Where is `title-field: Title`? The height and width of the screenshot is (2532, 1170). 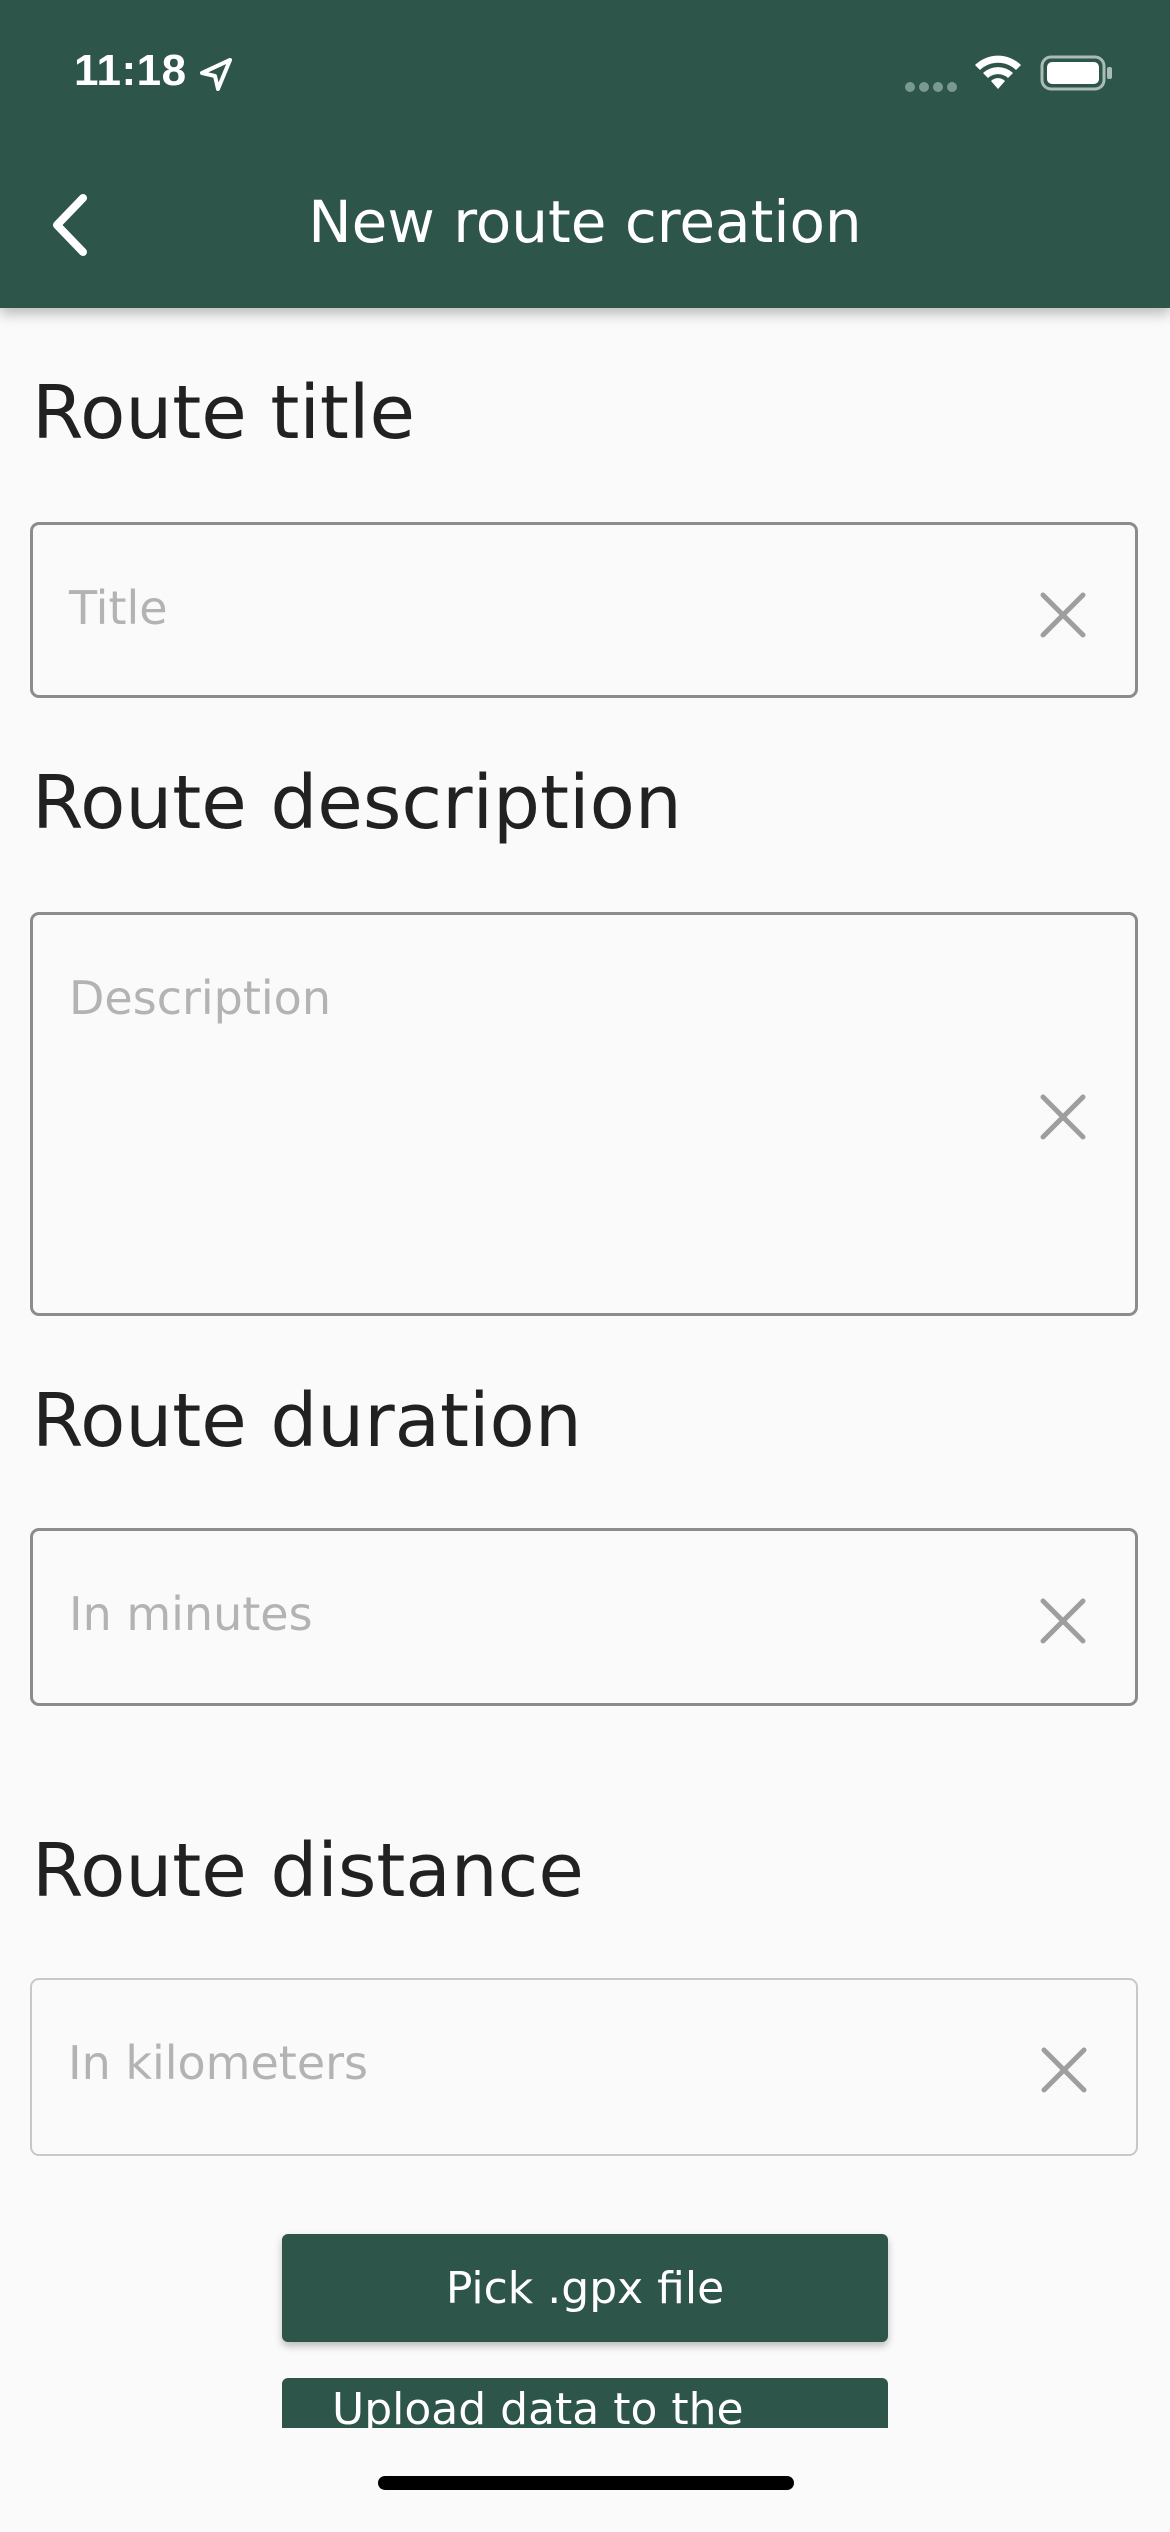 title-field: Title is located at coordinates (584, 610).